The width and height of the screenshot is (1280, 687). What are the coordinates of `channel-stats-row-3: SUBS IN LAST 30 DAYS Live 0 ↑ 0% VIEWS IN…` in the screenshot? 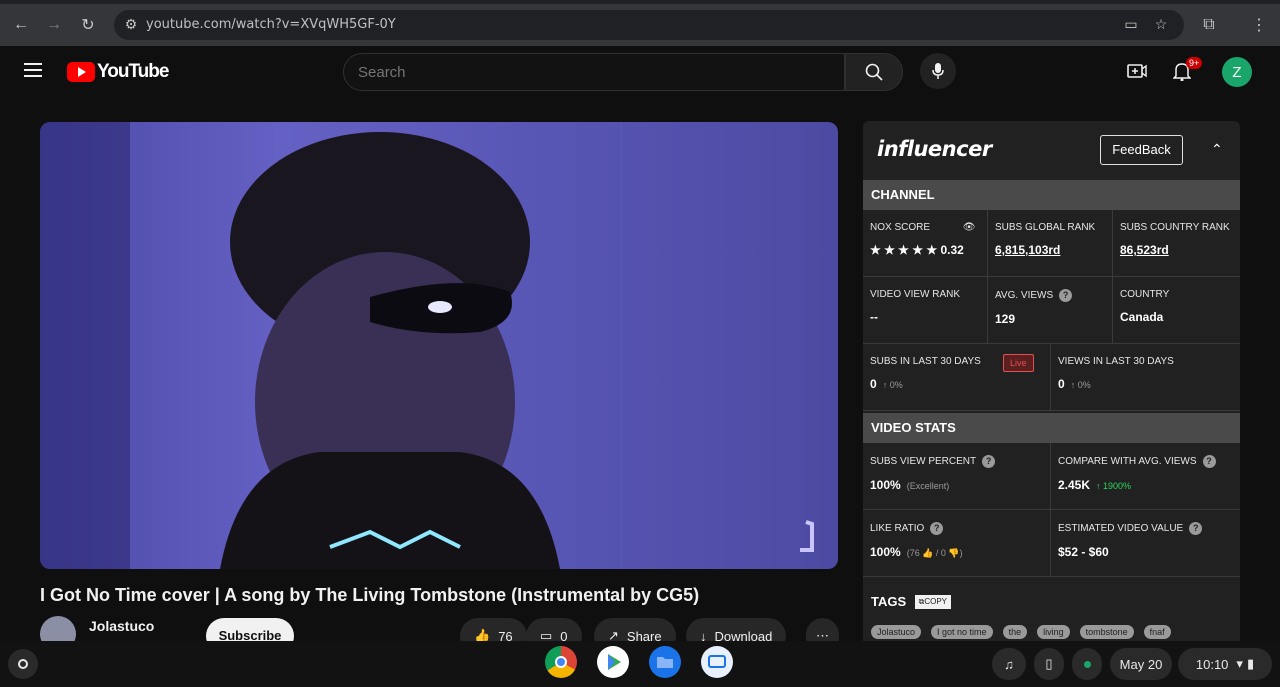 It's located at (1051, 377).